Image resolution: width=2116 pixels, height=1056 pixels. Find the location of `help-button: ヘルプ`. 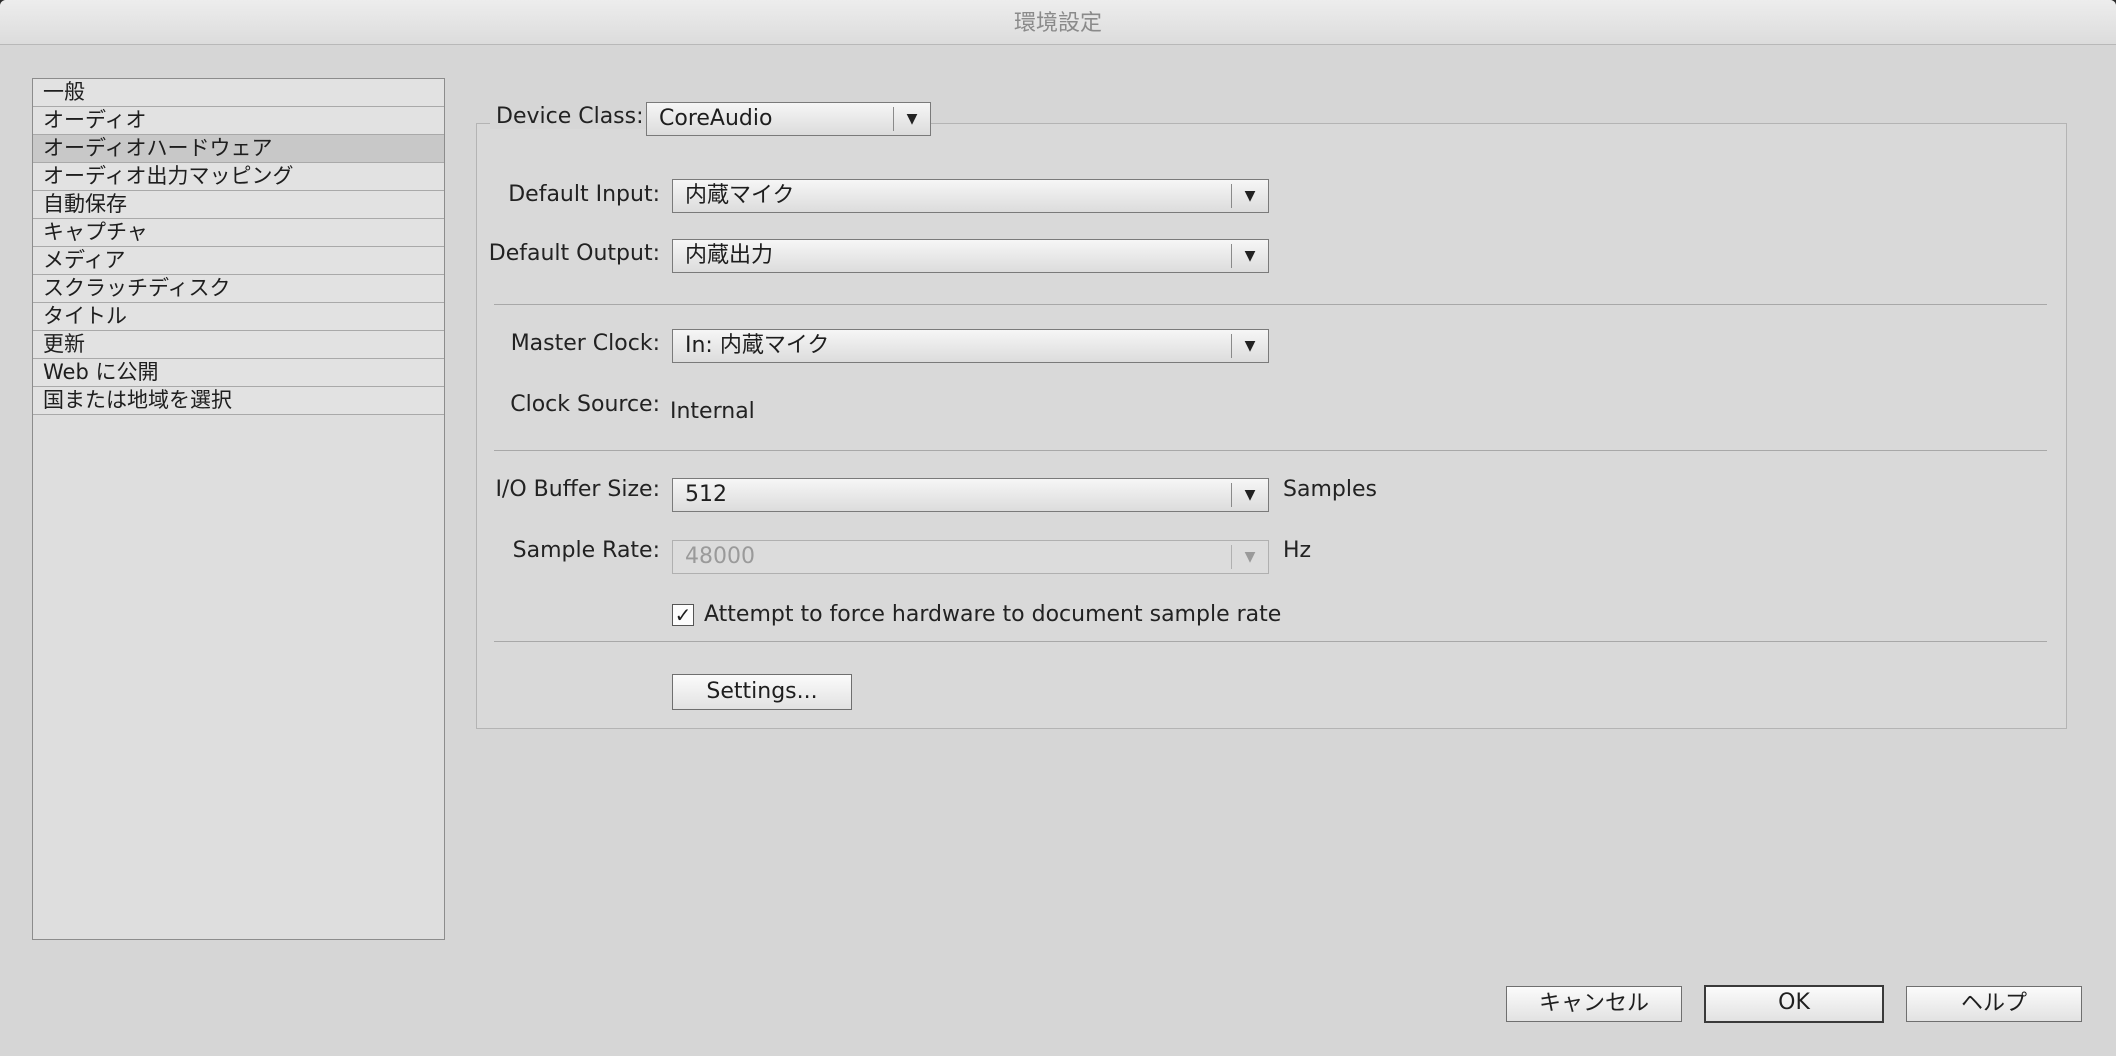

help-button: ヘルプ is located at coordinates (1994, 1004).